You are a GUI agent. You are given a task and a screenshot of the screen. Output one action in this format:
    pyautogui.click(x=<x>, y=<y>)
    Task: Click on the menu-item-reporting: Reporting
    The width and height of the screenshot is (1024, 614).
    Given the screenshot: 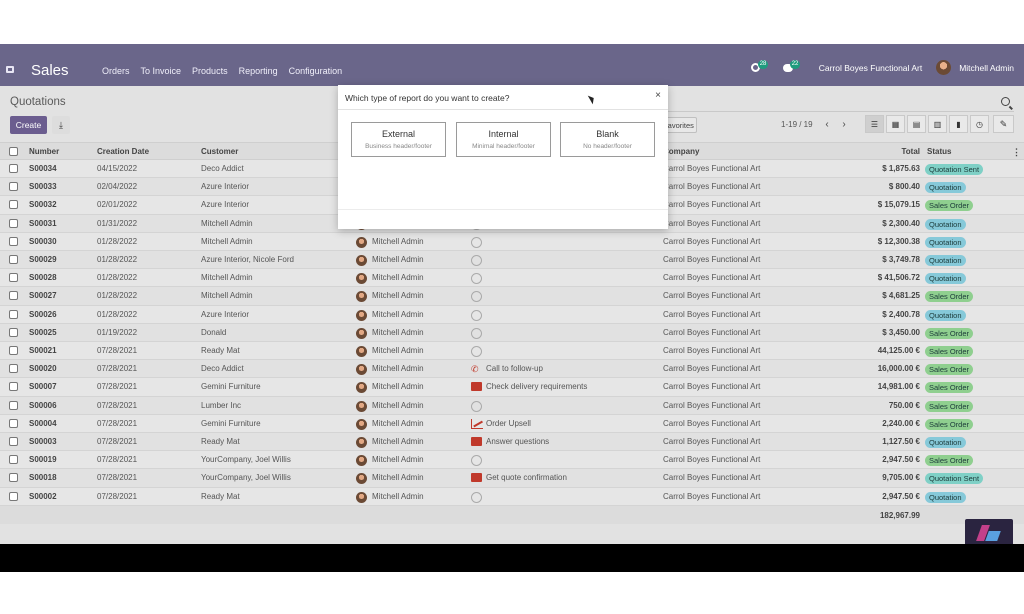 What is the action you would take?
    pyautogui.click(x=258, y=71)
    